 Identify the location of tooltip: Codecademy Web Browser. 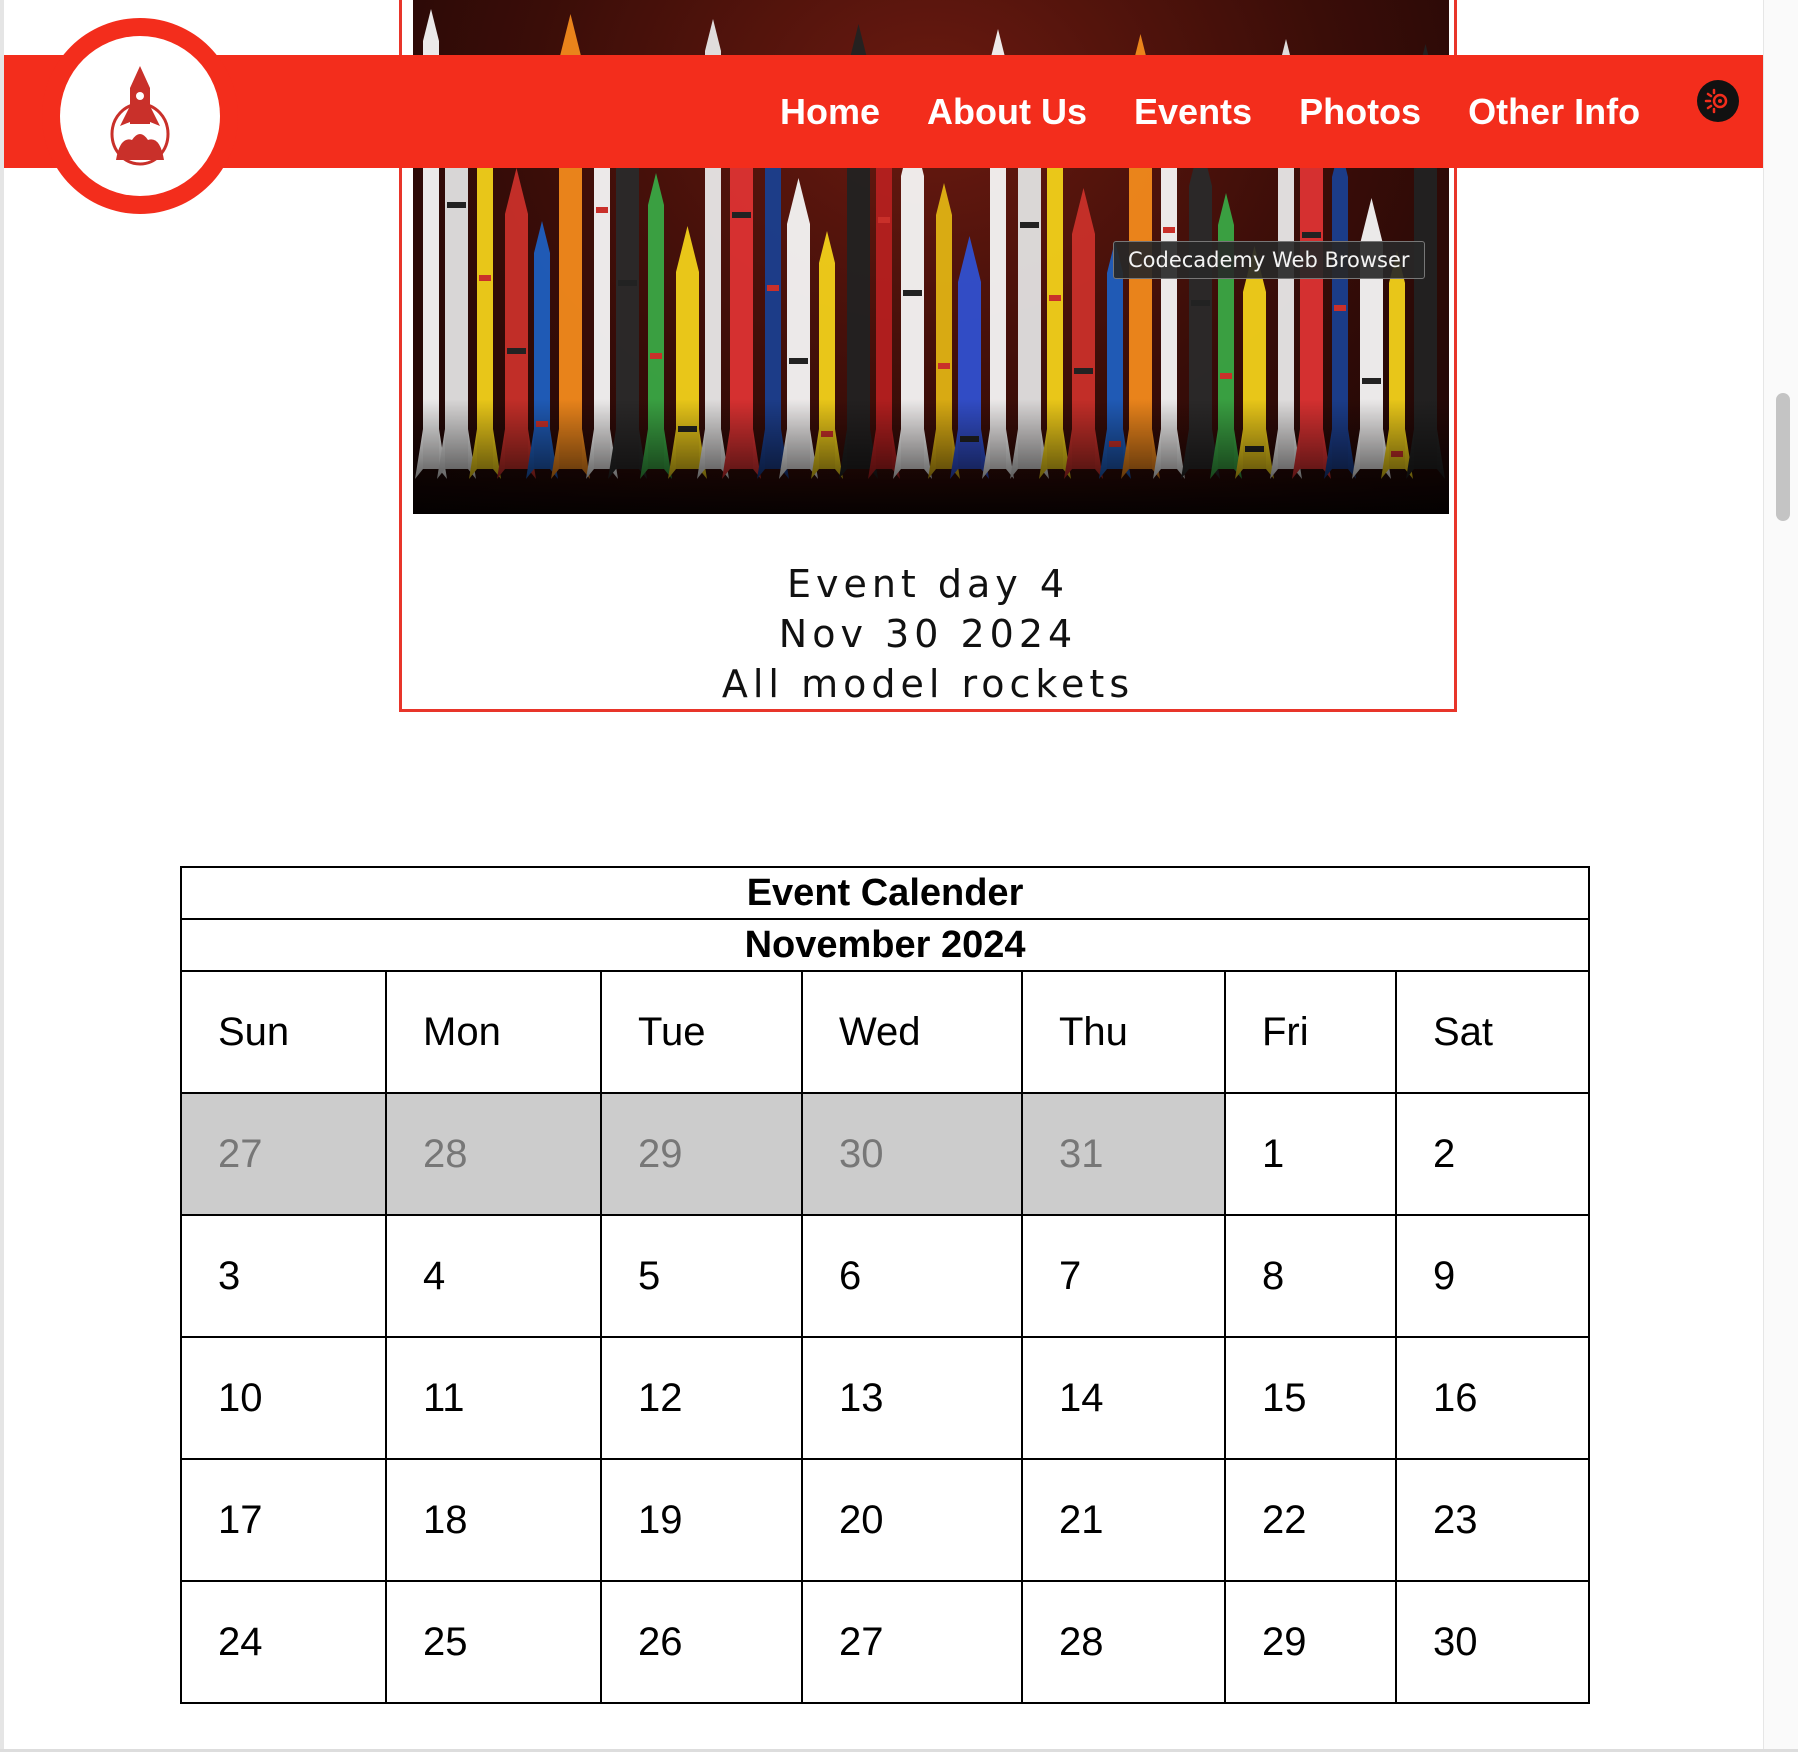
(1269, 260).